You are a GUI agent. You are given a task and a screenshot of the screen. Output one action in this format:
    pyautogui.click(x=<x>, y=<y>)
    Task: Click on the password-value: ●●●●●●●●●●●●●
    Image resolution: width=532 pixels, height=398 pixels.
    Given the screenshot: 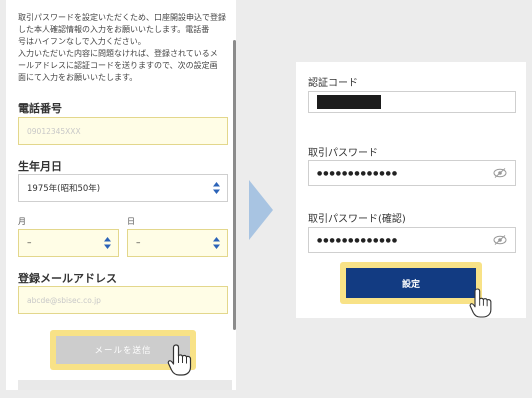 What is the action you would take?
    pyautogui.click(x=358, y=173)
    